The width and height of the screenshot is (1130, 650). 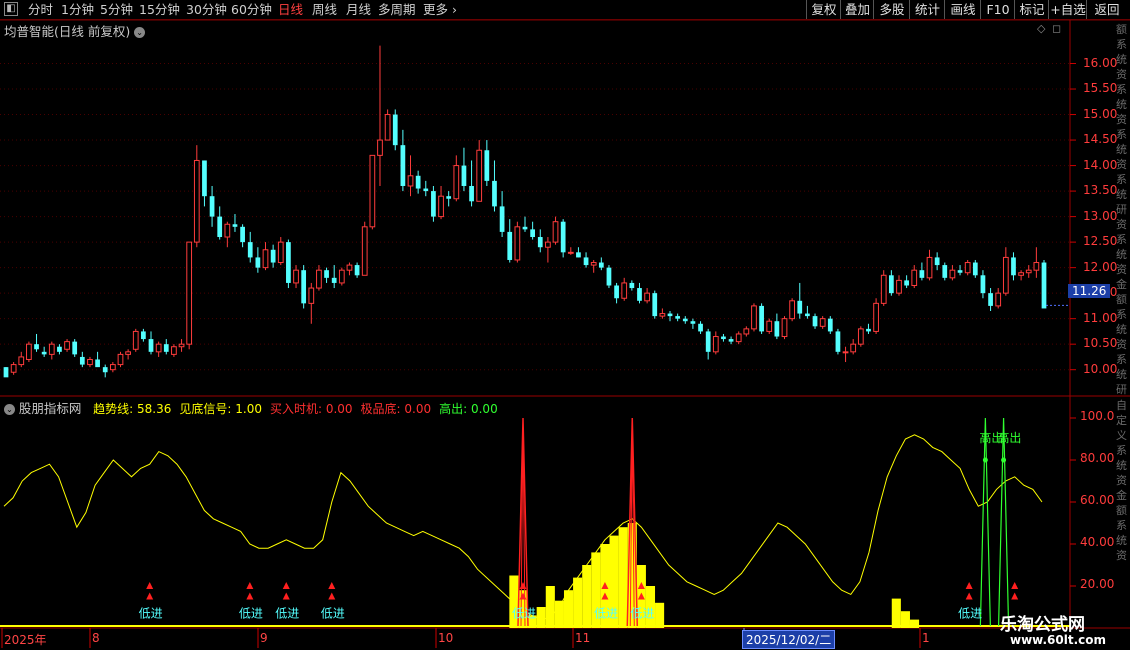 What do you see at coordinates (1097, 416) in the screenshot?
I see `indicator-tick-label: 100.0` at bounding box center [1097, 416].